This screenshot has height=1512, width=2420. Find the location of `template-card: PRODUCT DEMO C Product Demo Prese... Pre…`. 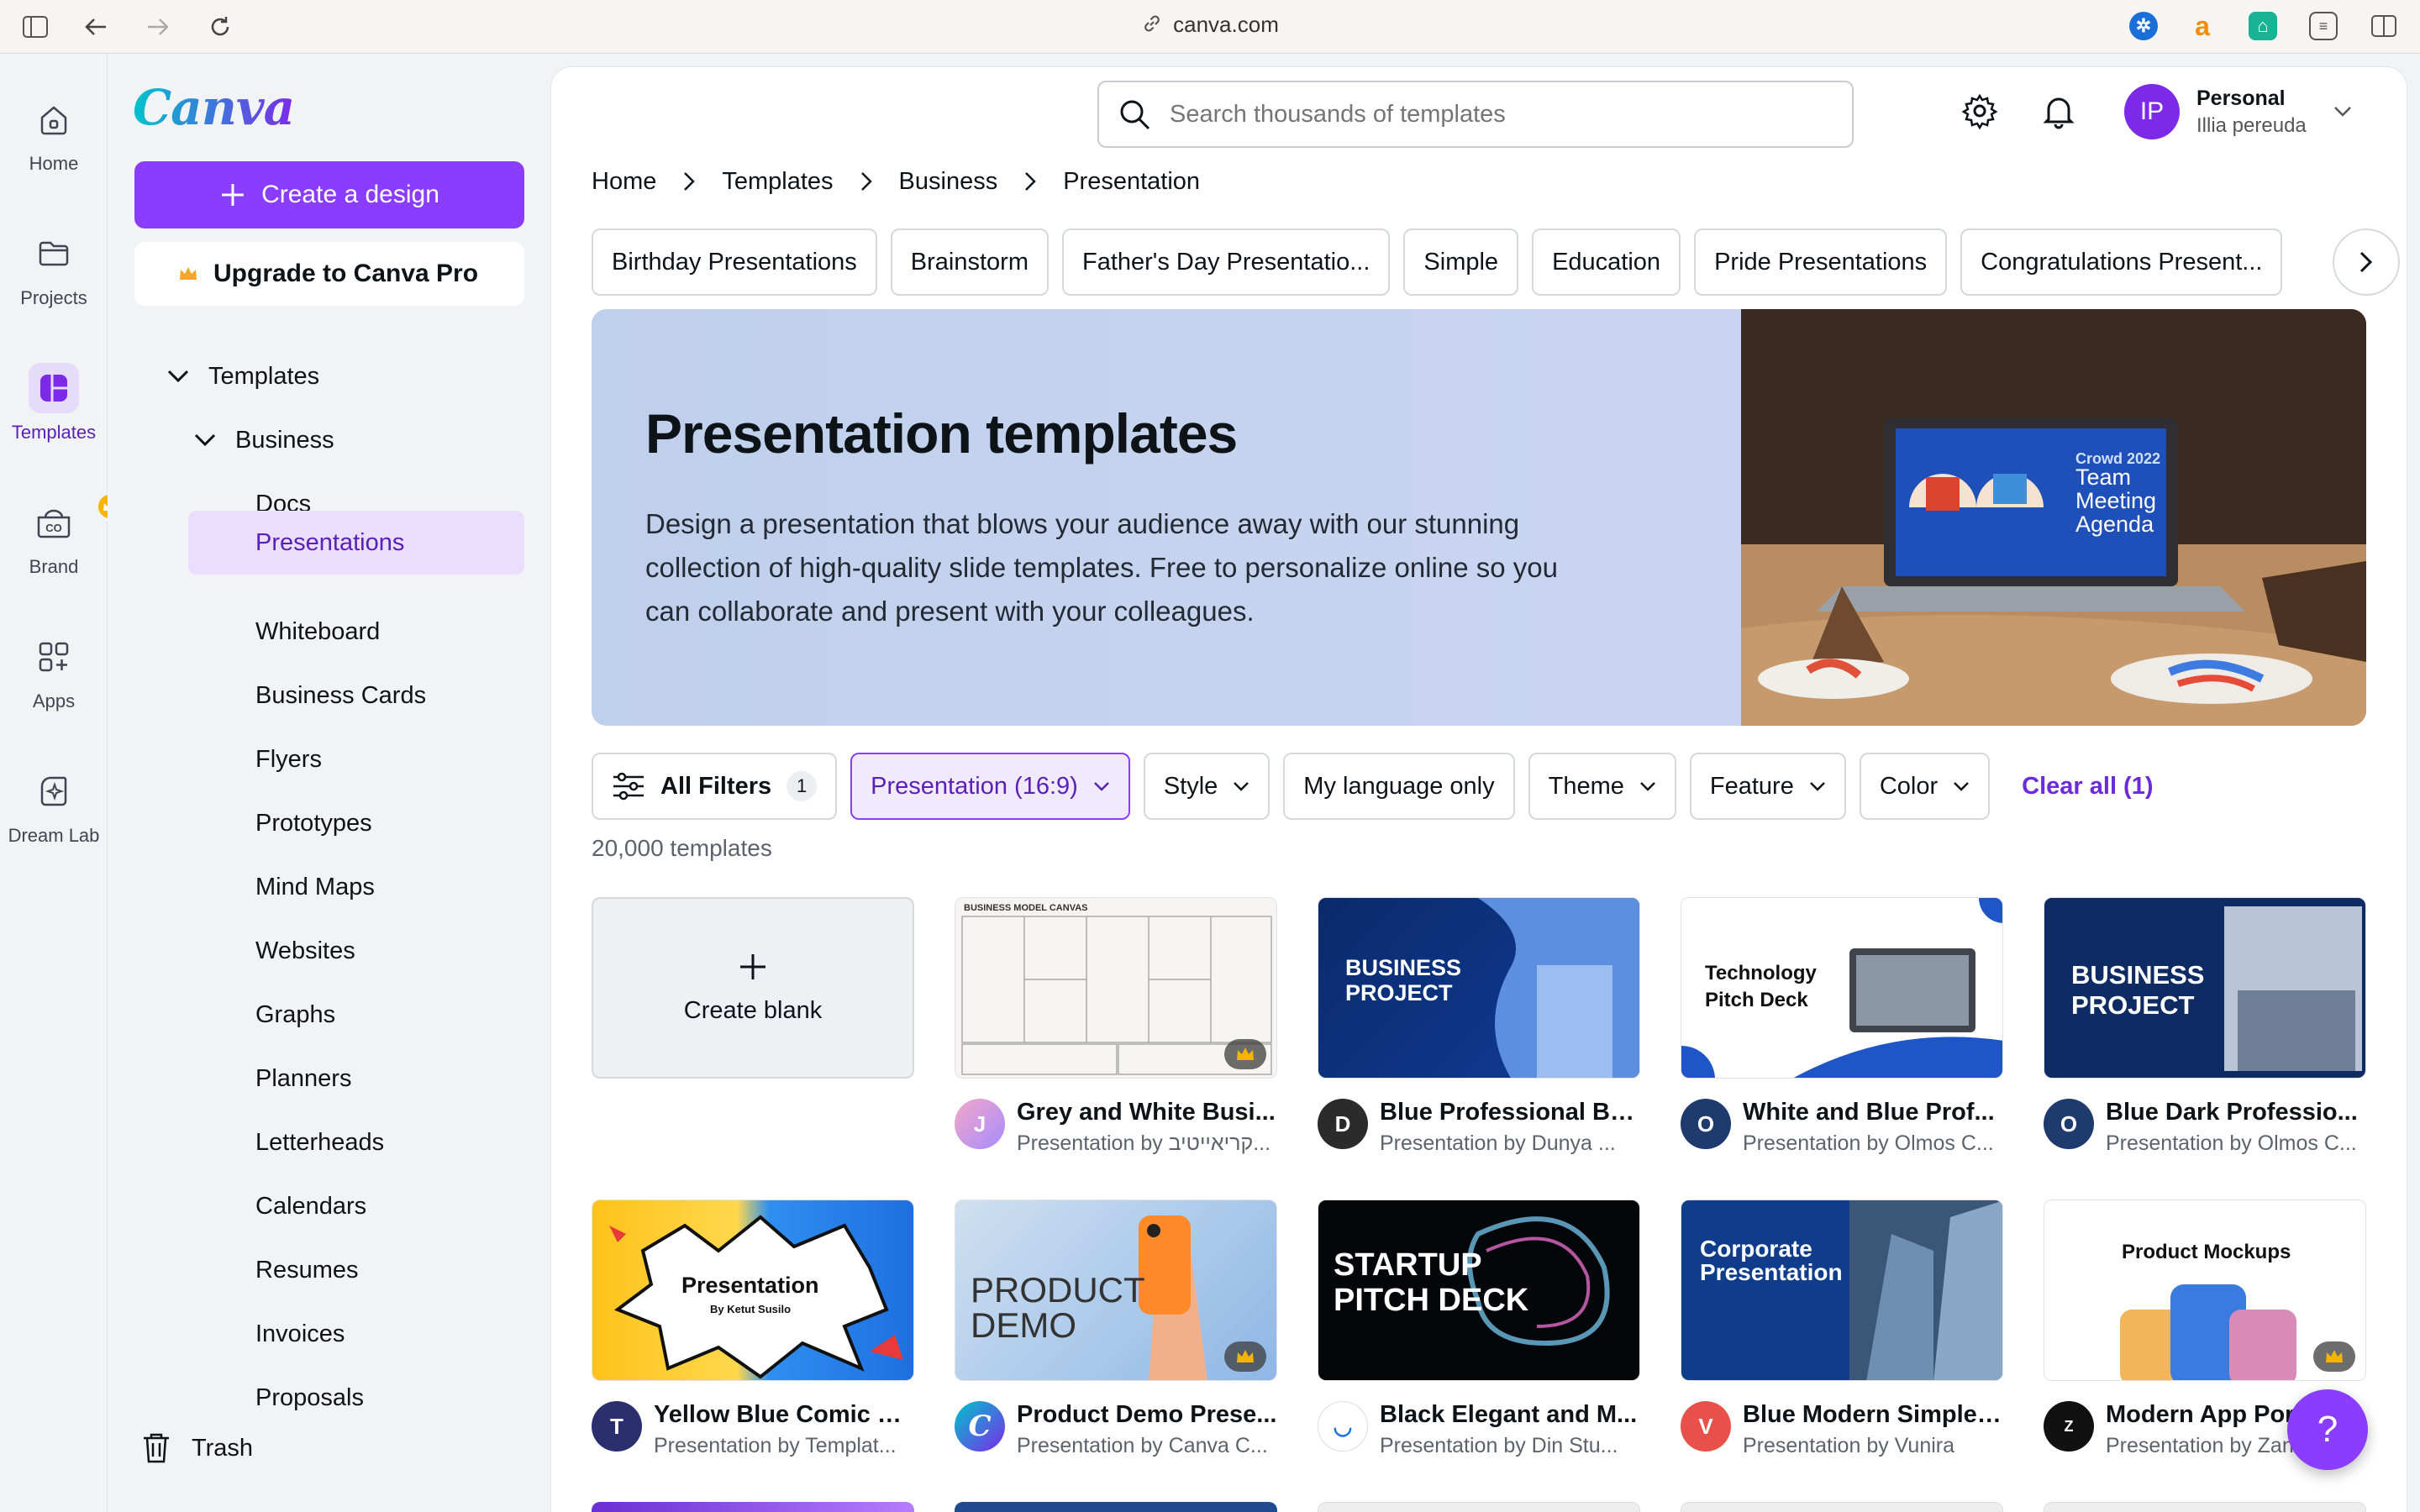

template-card: PRODUCT DEMO C Product Demo Prese... Pre… is located at coordinates (1116, 1329).